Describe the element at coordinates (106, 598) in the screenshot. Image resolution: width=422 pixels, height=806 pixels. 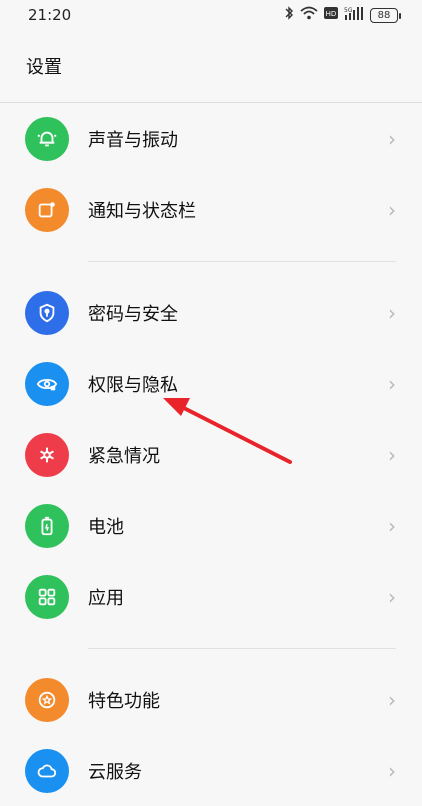
I see `setting-label: 应用` at that location.